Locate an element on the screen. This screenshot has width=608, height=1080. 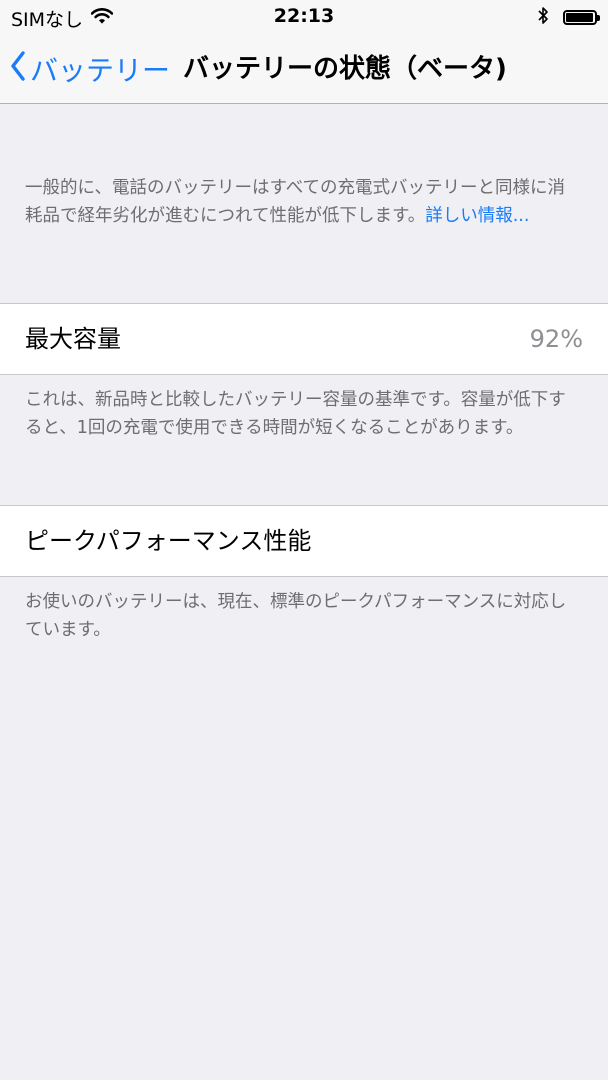
status-right is located at coordinates (569, 17).